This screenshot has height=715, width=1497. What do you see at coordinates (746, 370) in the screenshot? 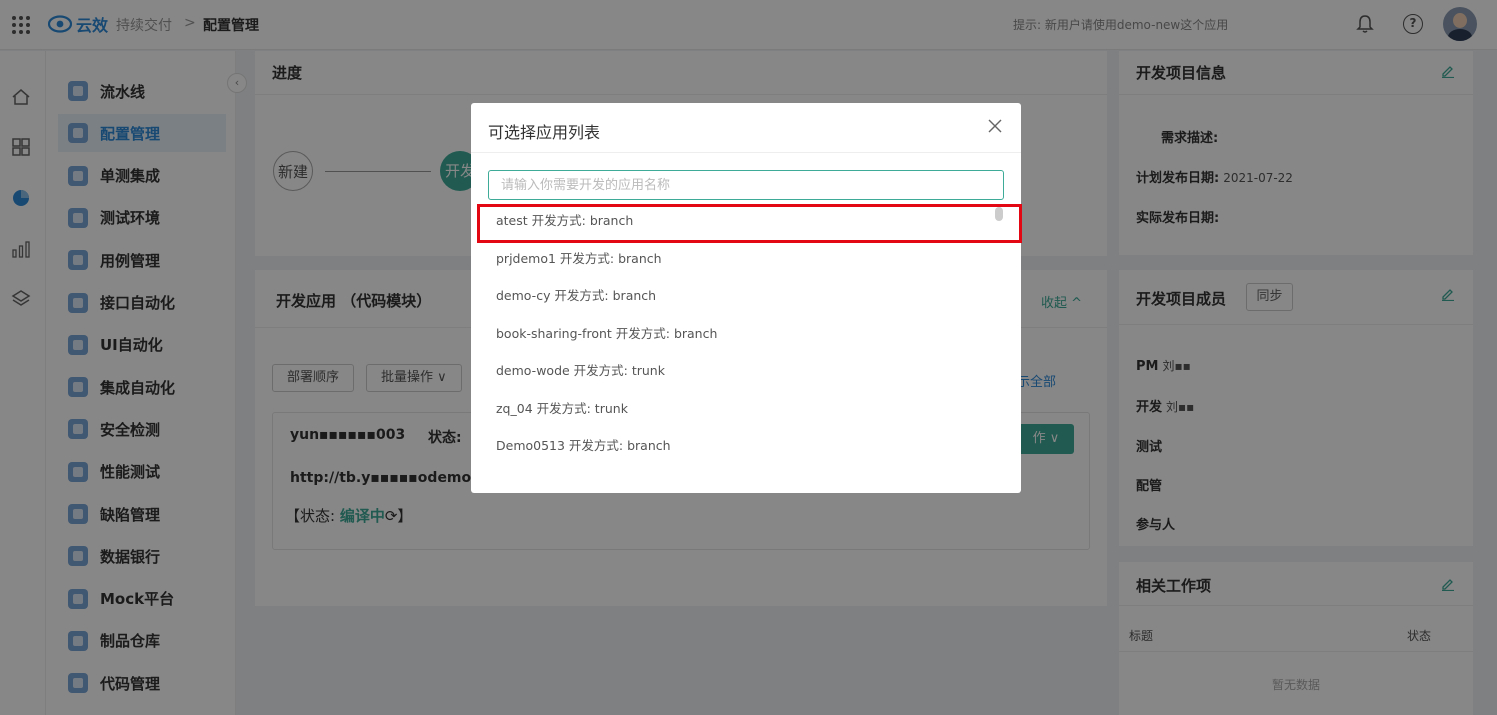
I see `app-option: demo-wode 开发方式: trunk` at bounding box center [746, 370].